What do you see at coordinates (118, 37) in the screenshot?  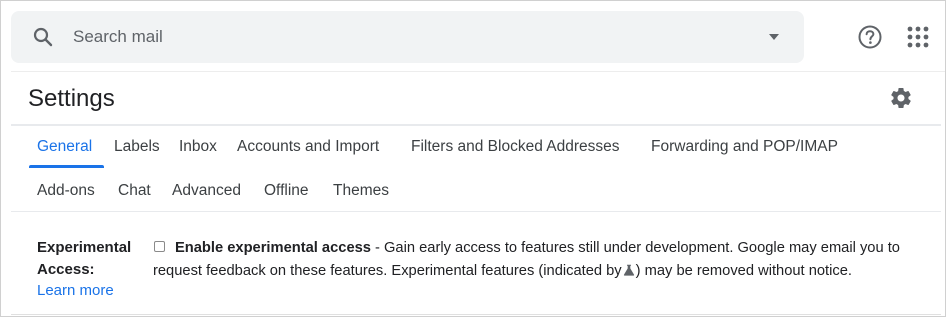 I see `search-input: Search mail` at bounding box center [118, 37].